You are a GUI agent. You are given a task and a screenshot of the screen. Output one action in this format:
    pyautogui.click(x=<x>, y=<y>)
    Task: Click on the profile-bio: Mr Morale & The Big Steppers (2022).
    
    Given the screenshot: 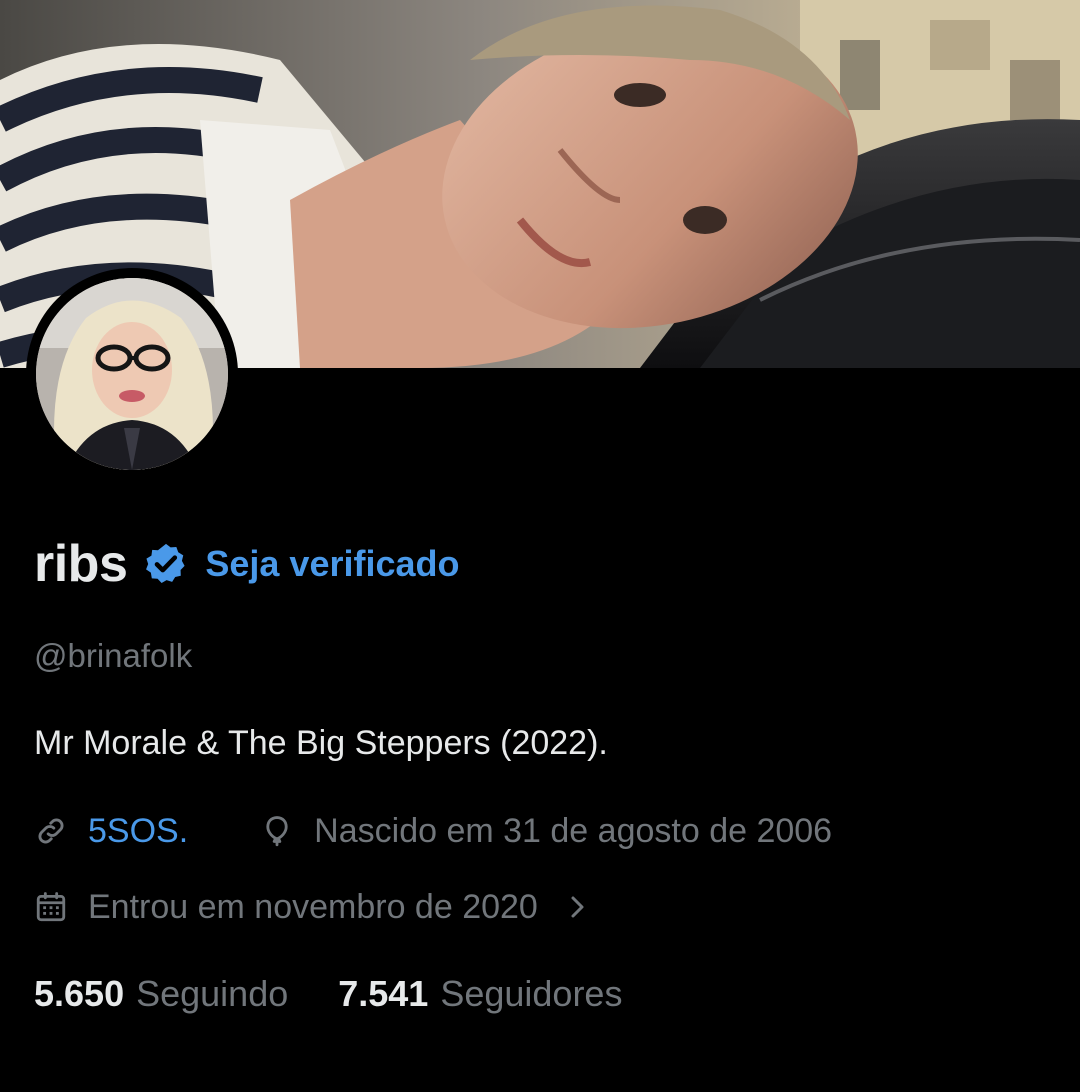 What is the action you would take?
    pyautogui.click(x=321, y=743)
    